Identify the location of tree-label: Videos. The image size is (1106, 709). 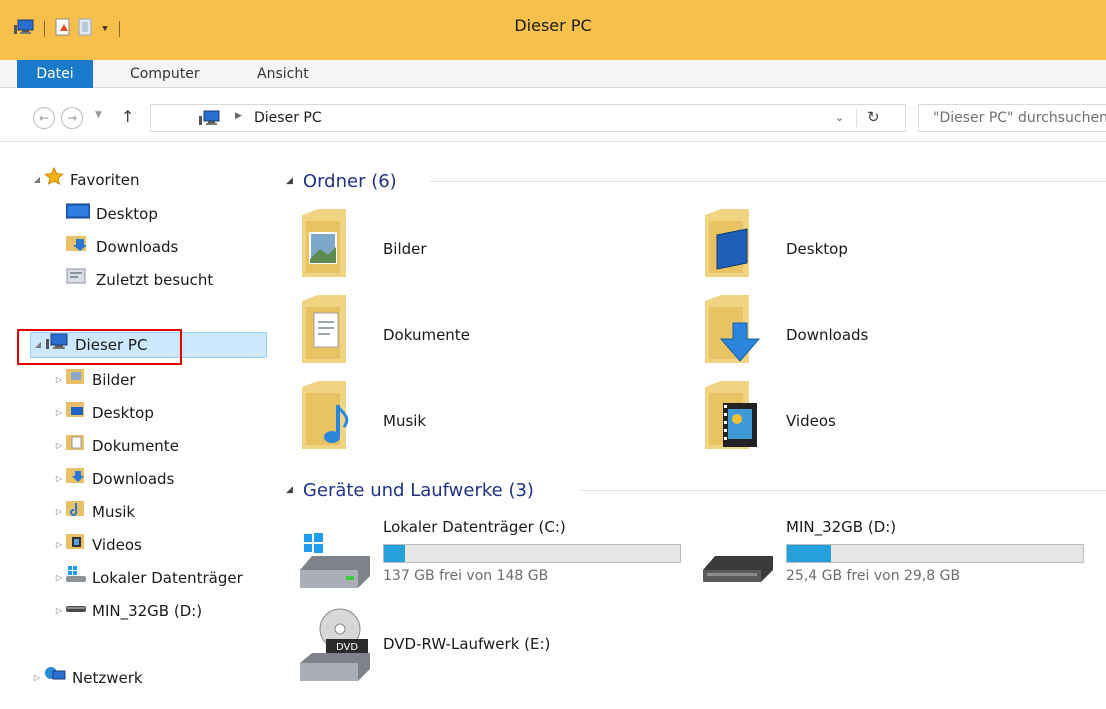
(117, 545).